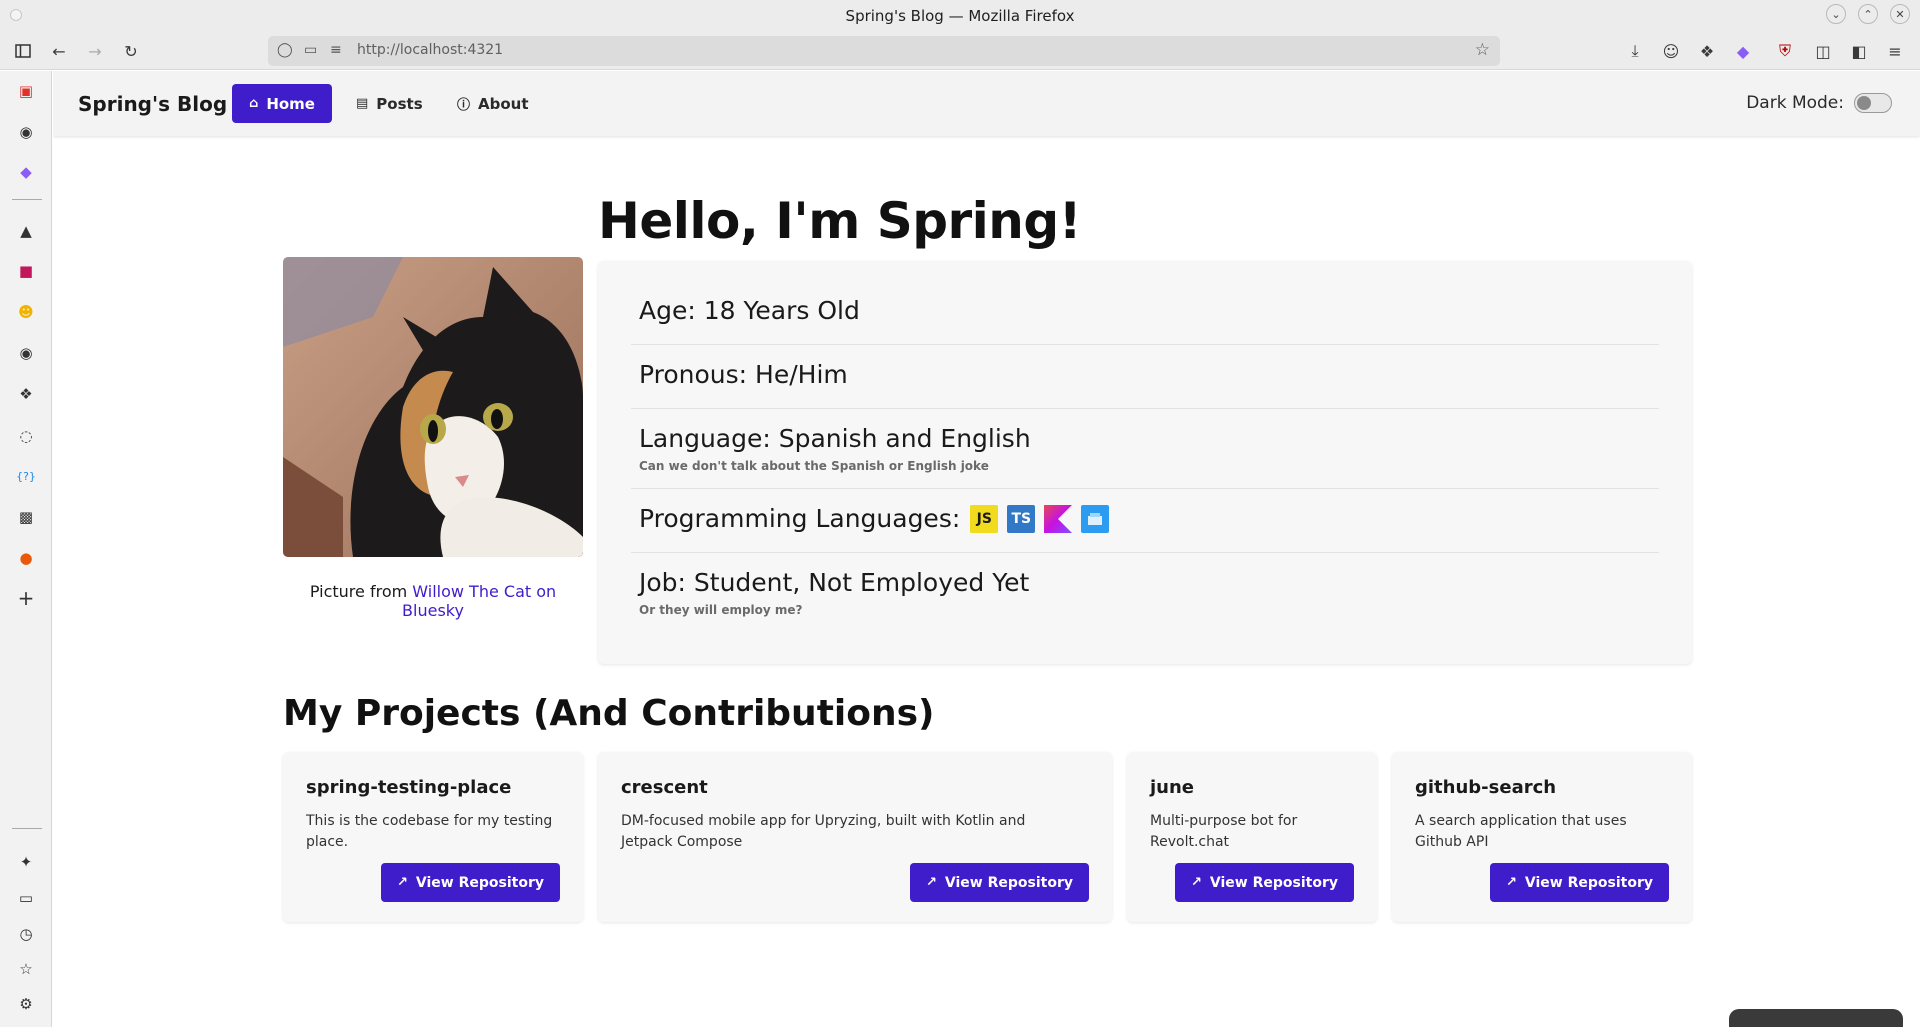 The width and height of the screenshot is (1920, 1027). I want to click on history-icon: ◷, so click(26, 934).